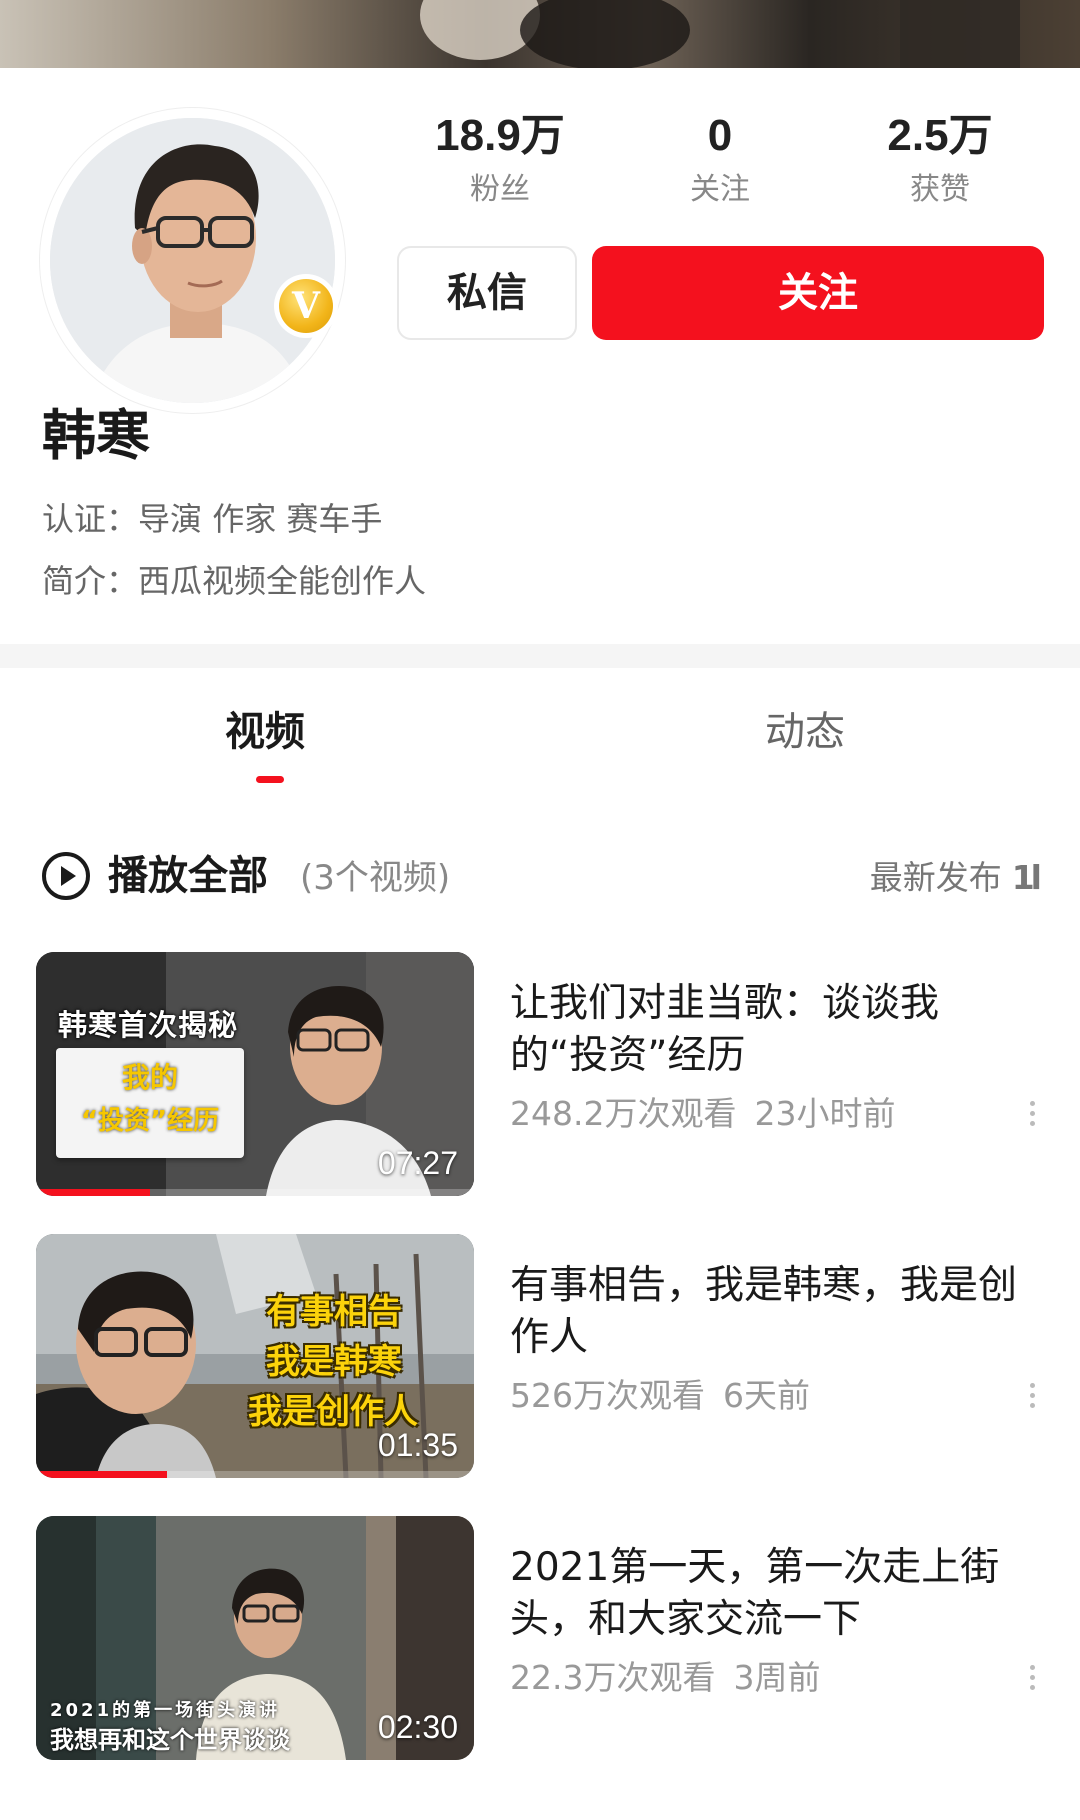 The height and width of the screenshot is (1820, 1080). What do you see at coordinates (170, 1740) in the screenshot?
I see `thumbnail-caption: 我想再和这个世界谈谈` at bounding box center [170, 1740].